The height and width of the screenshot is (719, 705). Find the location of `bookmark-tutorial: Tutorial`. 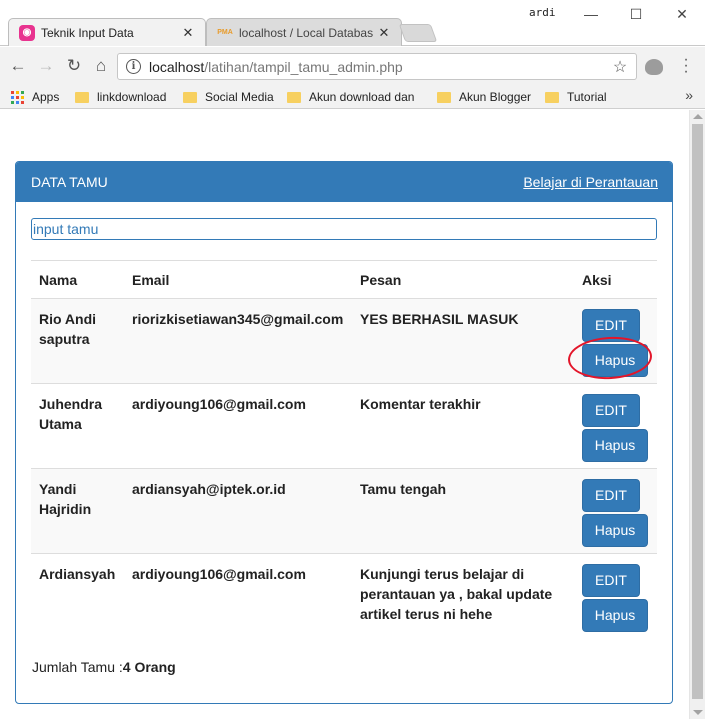

bookmark-tutorial: Tutorial is located at coordinates (576, 97).